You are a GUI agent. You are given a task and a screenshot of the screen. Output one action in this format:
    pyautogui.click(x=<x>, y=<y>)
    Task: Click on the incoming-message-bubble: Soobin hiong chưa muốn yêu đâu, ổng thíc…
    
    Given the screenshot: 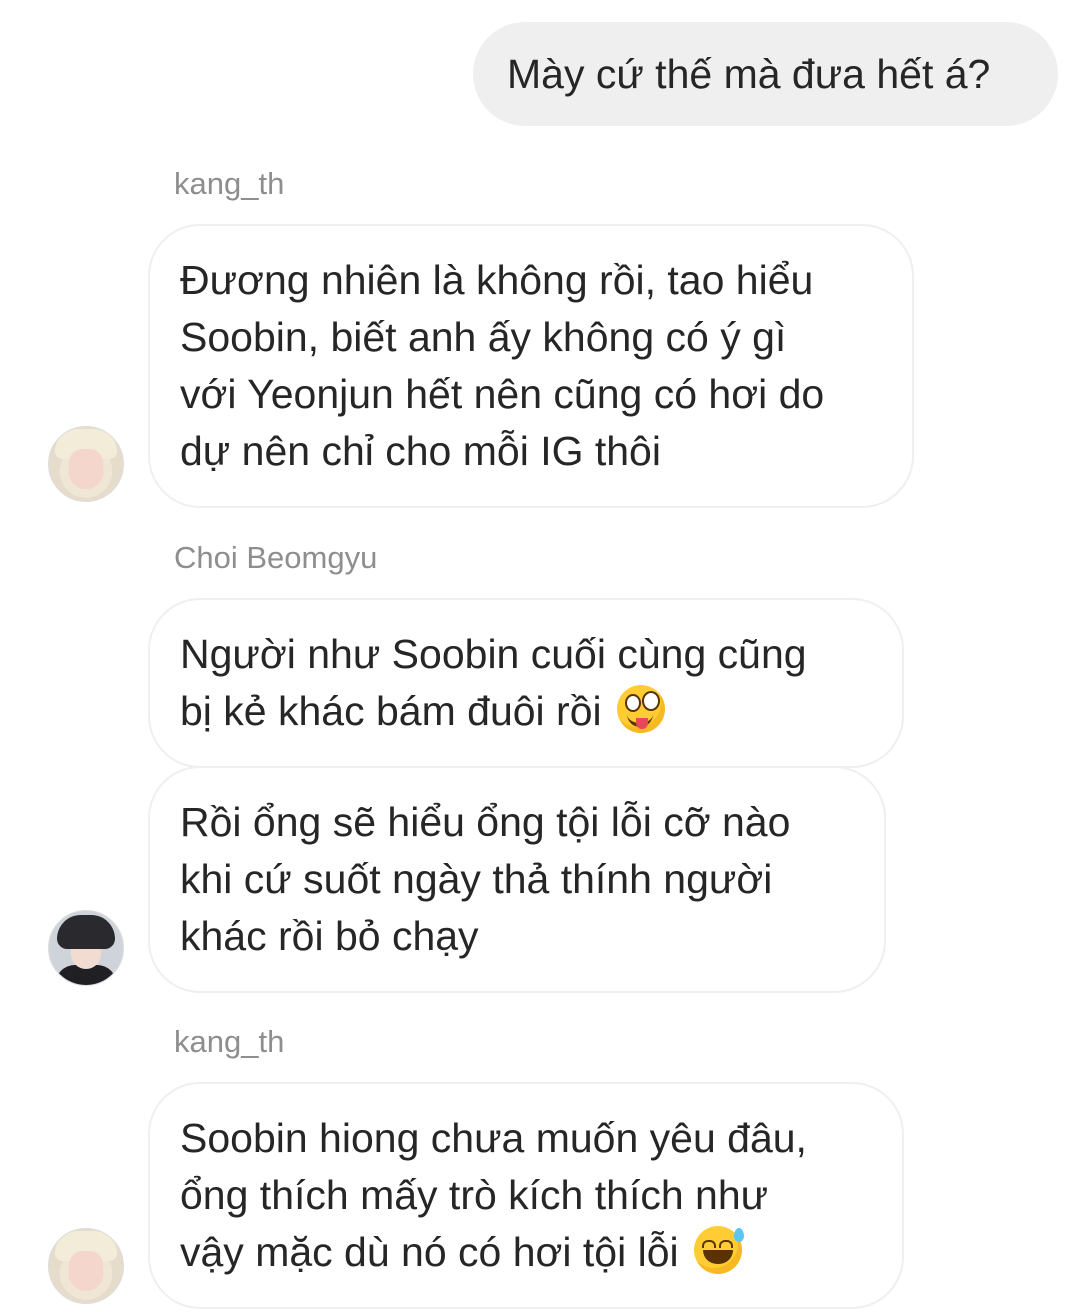 What is the action you would take?
    pyautogui.click(x=526, y=1195)
    